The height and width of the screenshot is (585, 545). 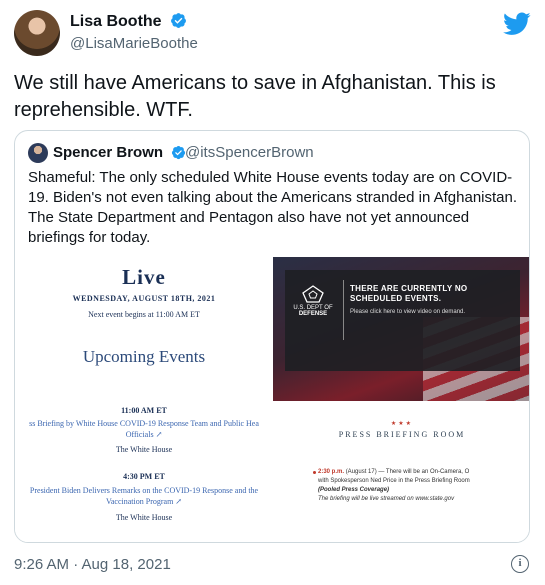 I want to click on tweet-timestamp: 9:26 AM · Aug 18, 2021, so click(x=92, y=564).